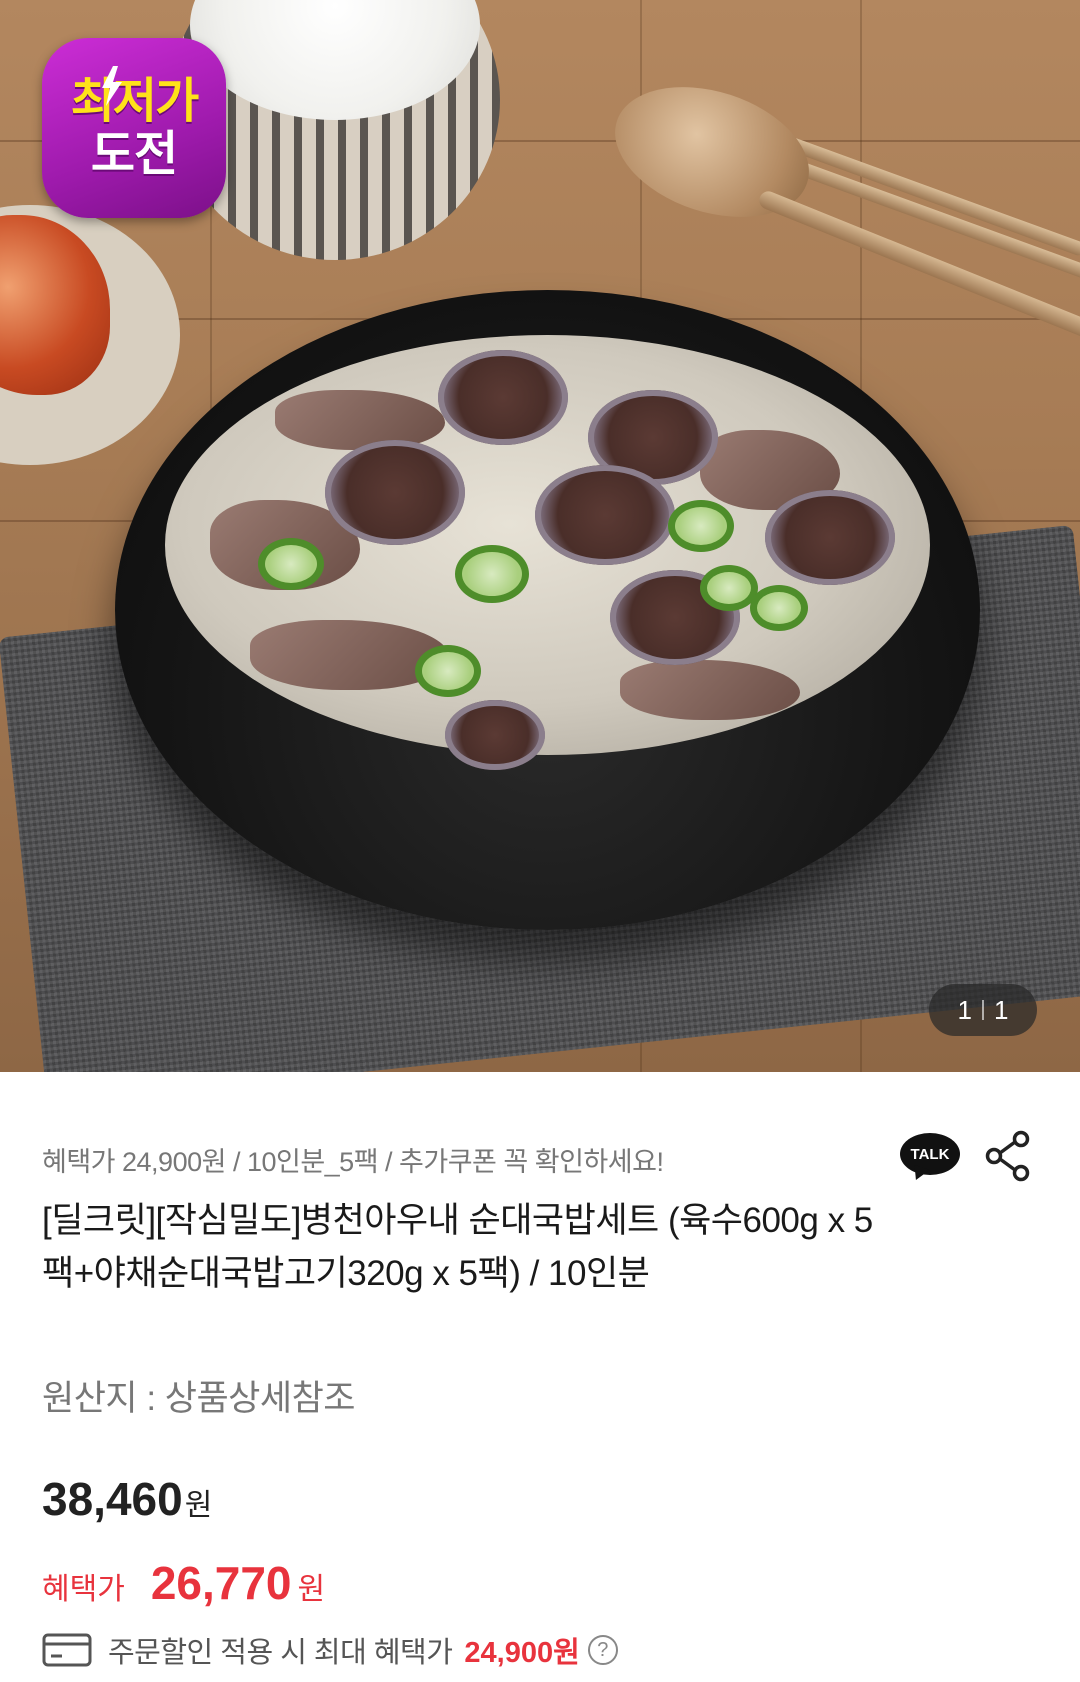 This screenshot has height=1682, width=1080. I want to click on promo-text: 혜택가 24,900원 / 10인분_5팩 / 추가쿠폰 꼭 확인하세요!, so click(353, 1162).